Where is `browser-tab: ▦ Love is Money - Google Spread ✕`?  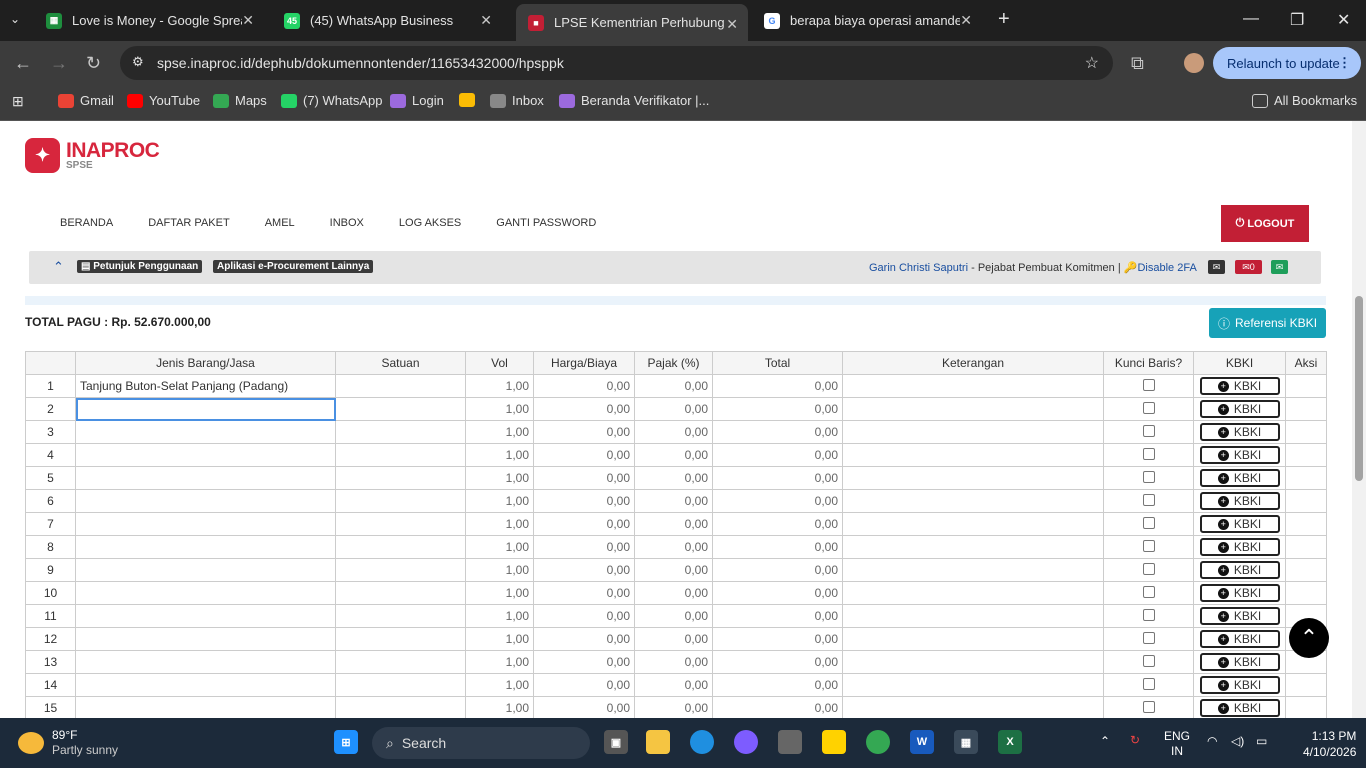
browser-tab: ▦ Love is Money - Google Spread ✕ is located at coordinates (149, 20).